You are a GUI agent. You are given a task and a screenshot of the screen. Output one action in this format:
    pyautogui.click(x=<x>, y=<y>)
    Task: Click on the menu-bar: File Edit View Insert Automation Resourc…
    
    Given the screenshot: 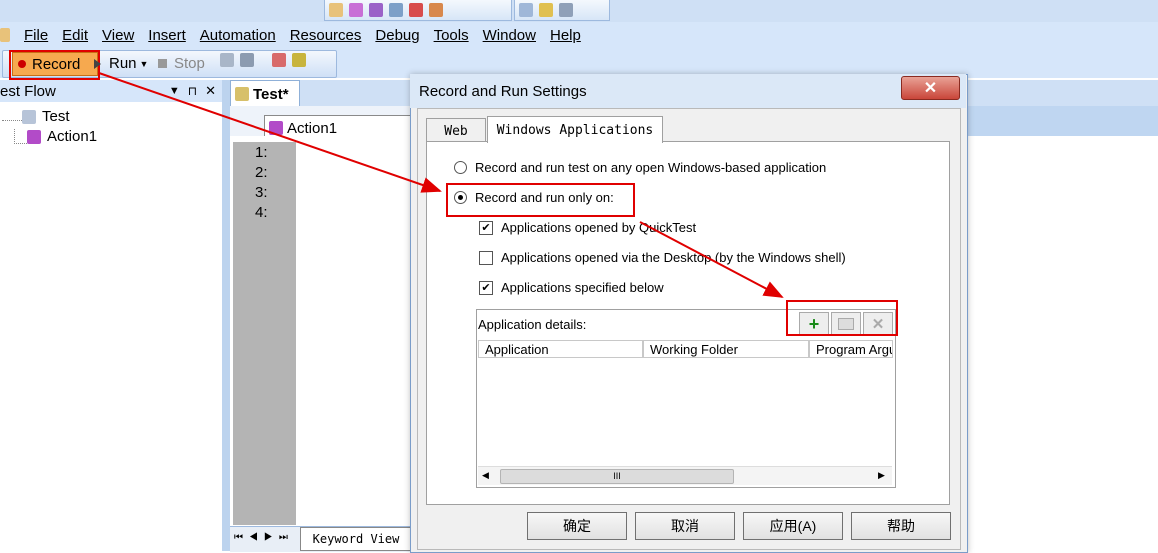 What is the action you would take?
    pyautogui.click(x=579, y=35)
    